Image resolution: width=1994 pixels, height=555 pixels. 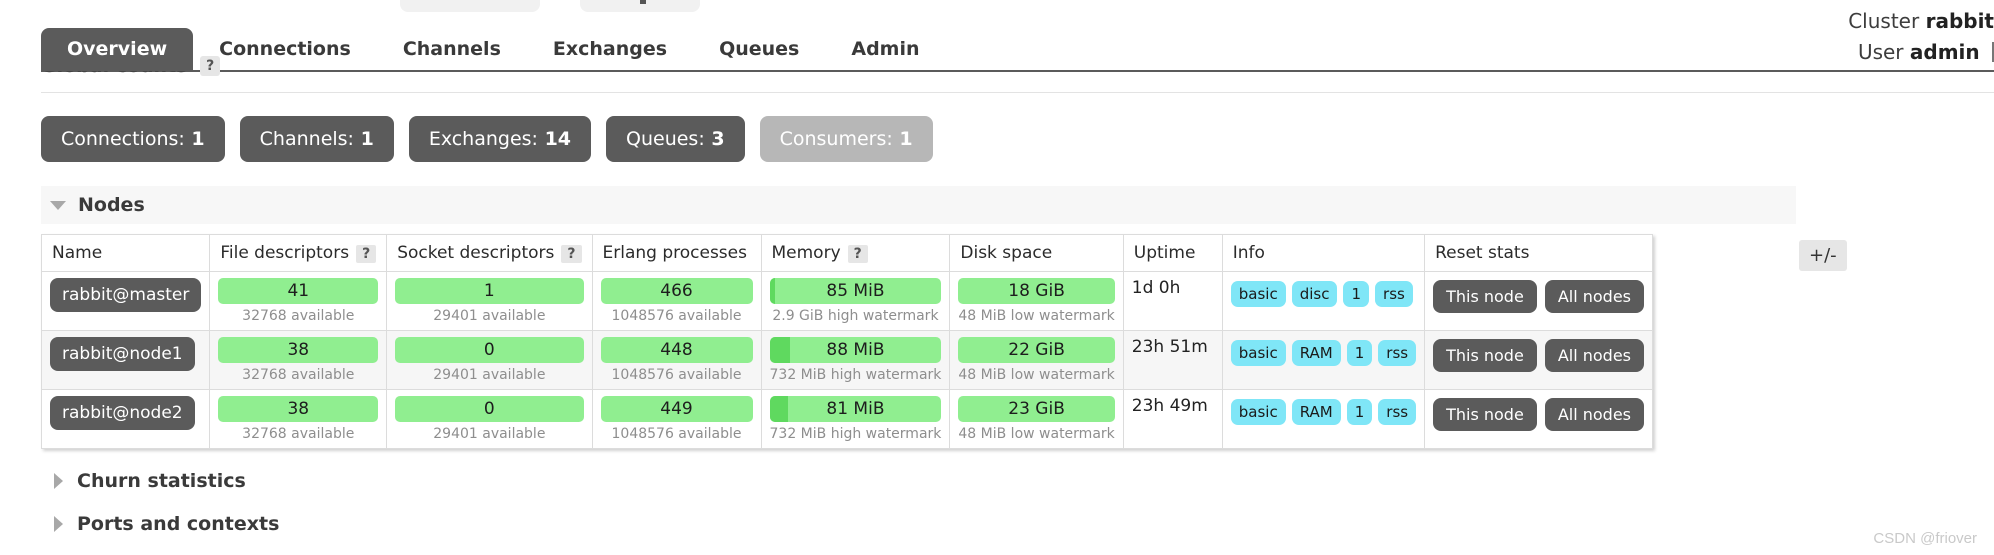 I want to click on counter-pill-queues: Queues: 3, so click(x=675, y=139).